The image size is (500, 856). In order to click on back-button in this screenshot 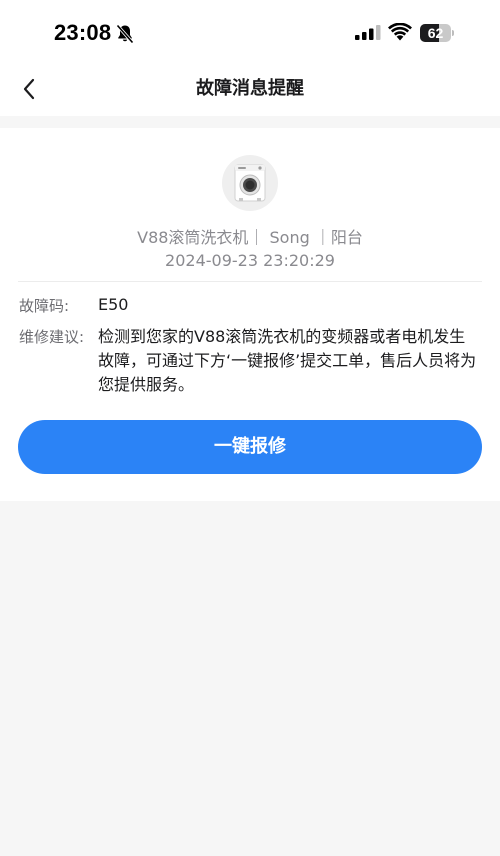, I will do `click(31, 89)`.